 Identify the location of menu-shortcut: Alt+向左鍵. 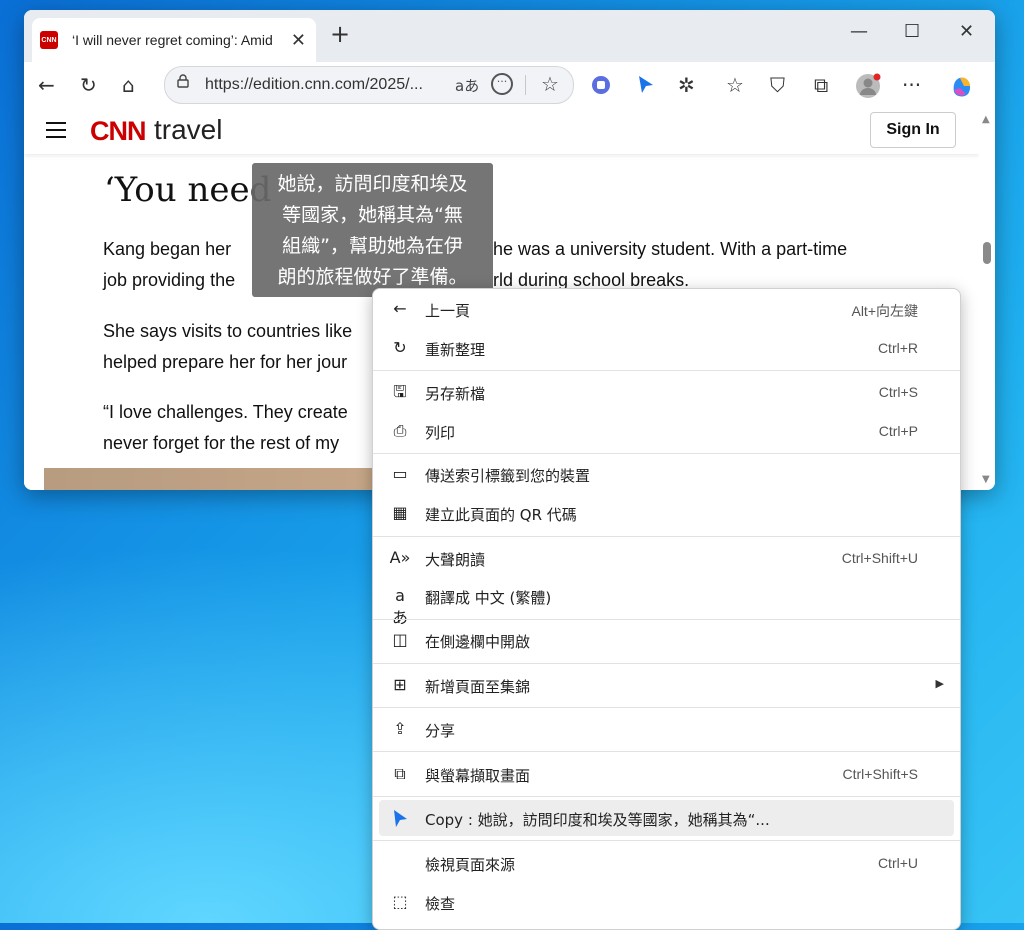
(884, 311).